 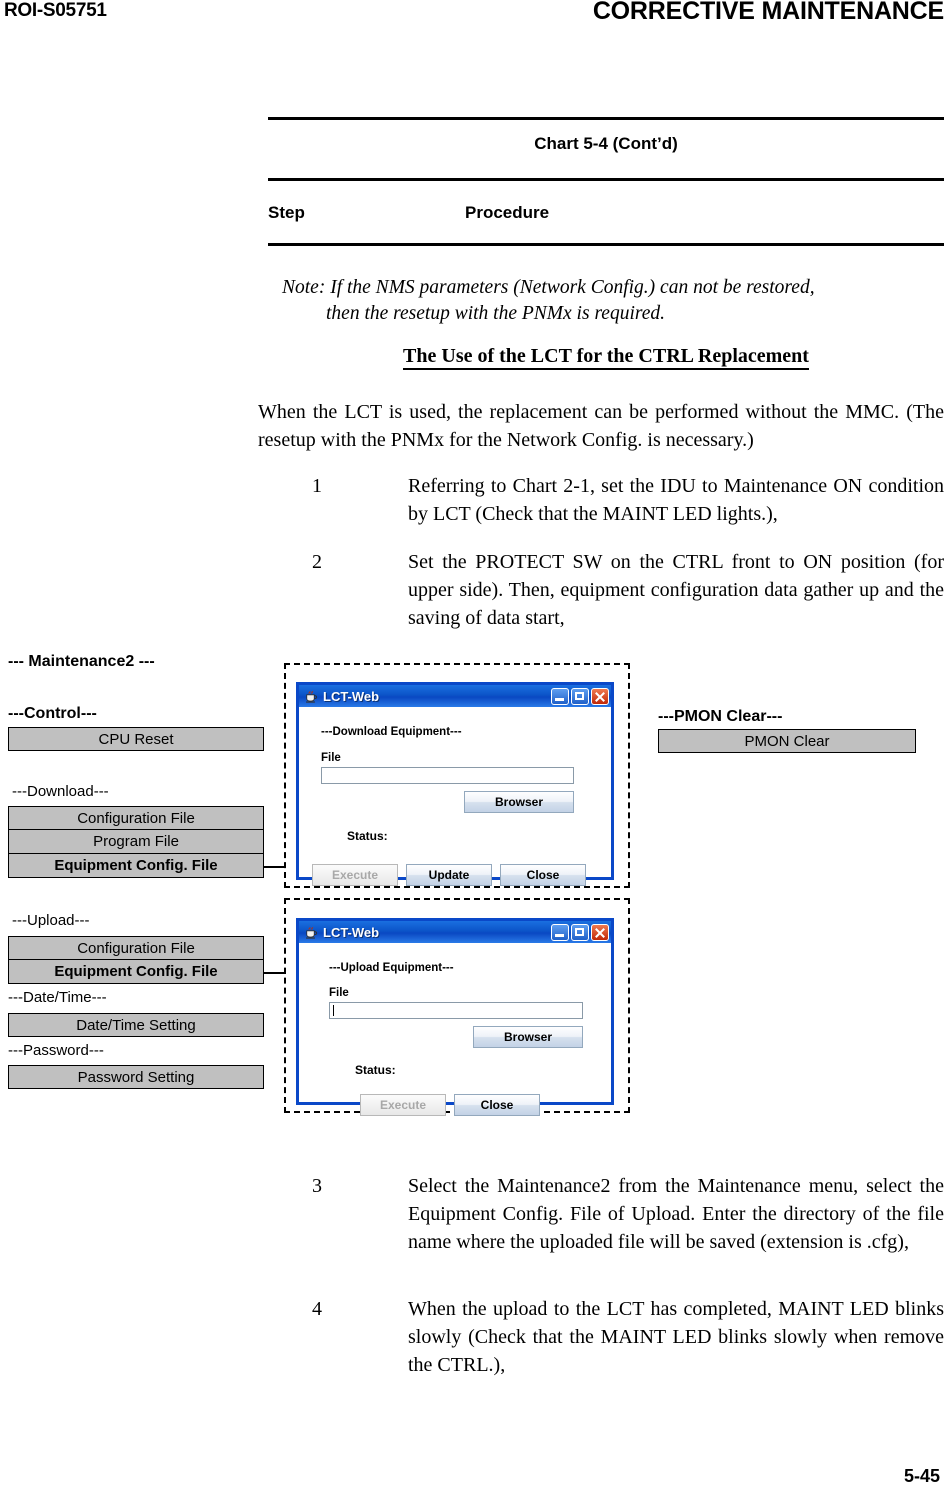 I want to click on page-number: 5-45, so click(x=921, y=1476).